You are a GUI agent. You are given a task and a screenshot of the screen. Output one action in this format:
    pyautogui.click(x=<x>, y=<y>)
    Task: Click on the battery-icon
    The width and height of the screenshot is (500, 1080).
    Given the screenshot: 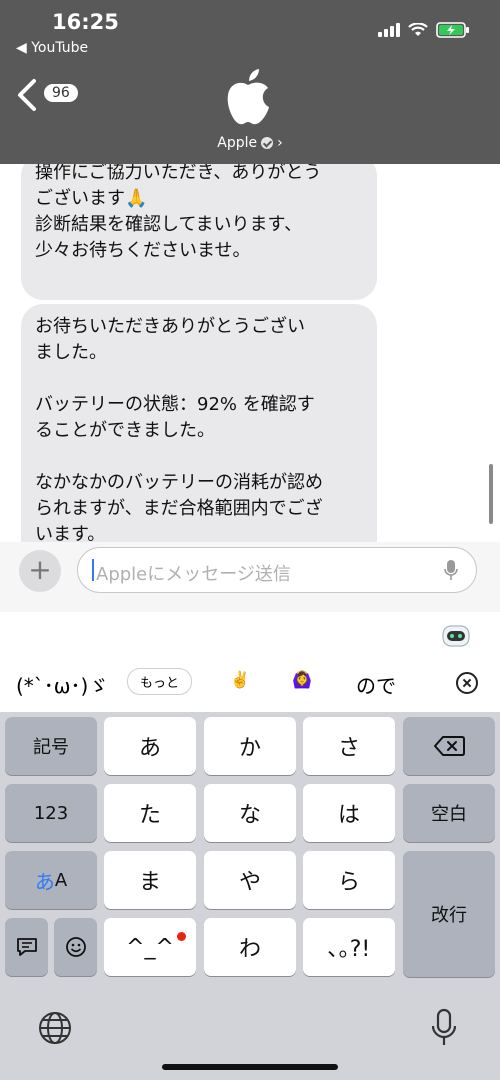 What is the action you would take?
    pyautogui.click(x=452, y=30)
    